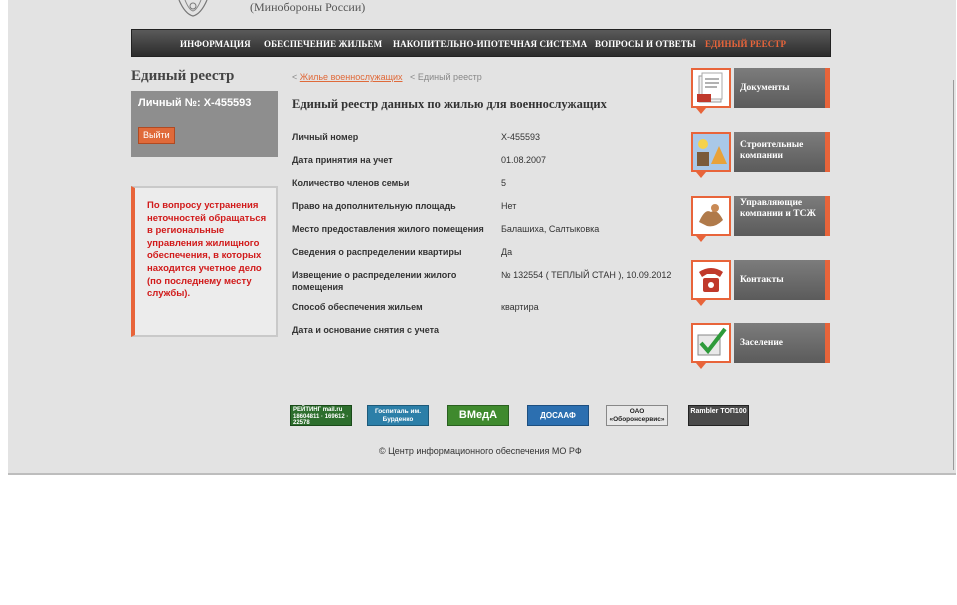 The image size is (957, 605). I want to click on rambler-top100-banner: Rambler ТОП100, so click(718, 415).